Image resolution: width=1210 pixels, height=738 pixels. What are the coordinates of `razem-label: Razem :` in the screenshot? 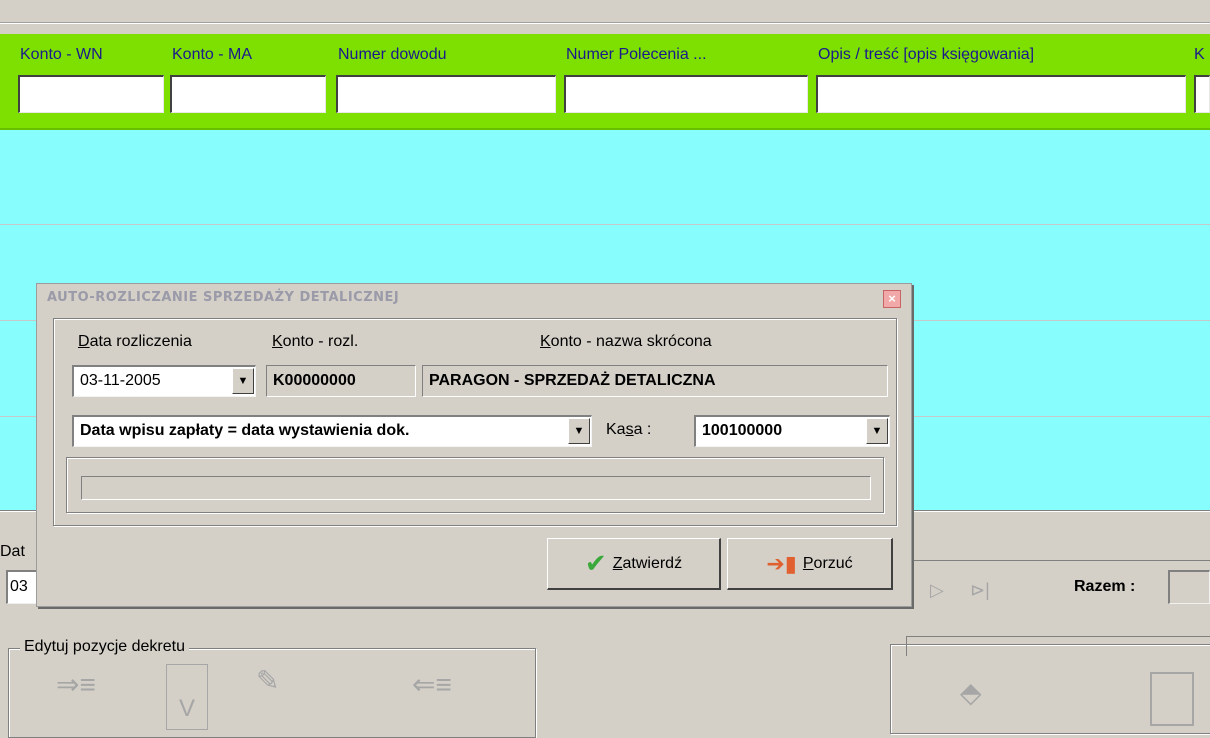 It's located at (1105, 586).